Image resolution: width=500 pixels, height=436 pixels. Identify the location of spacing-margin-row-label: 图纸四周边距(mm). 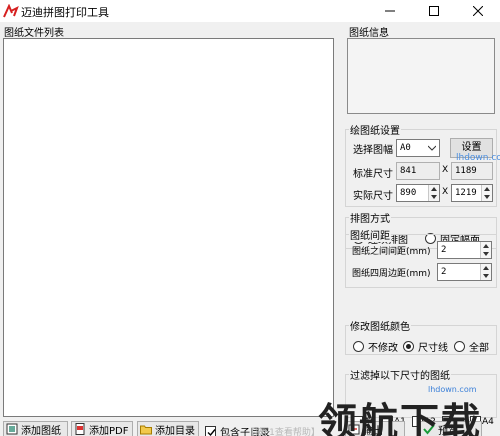
(391, 274).